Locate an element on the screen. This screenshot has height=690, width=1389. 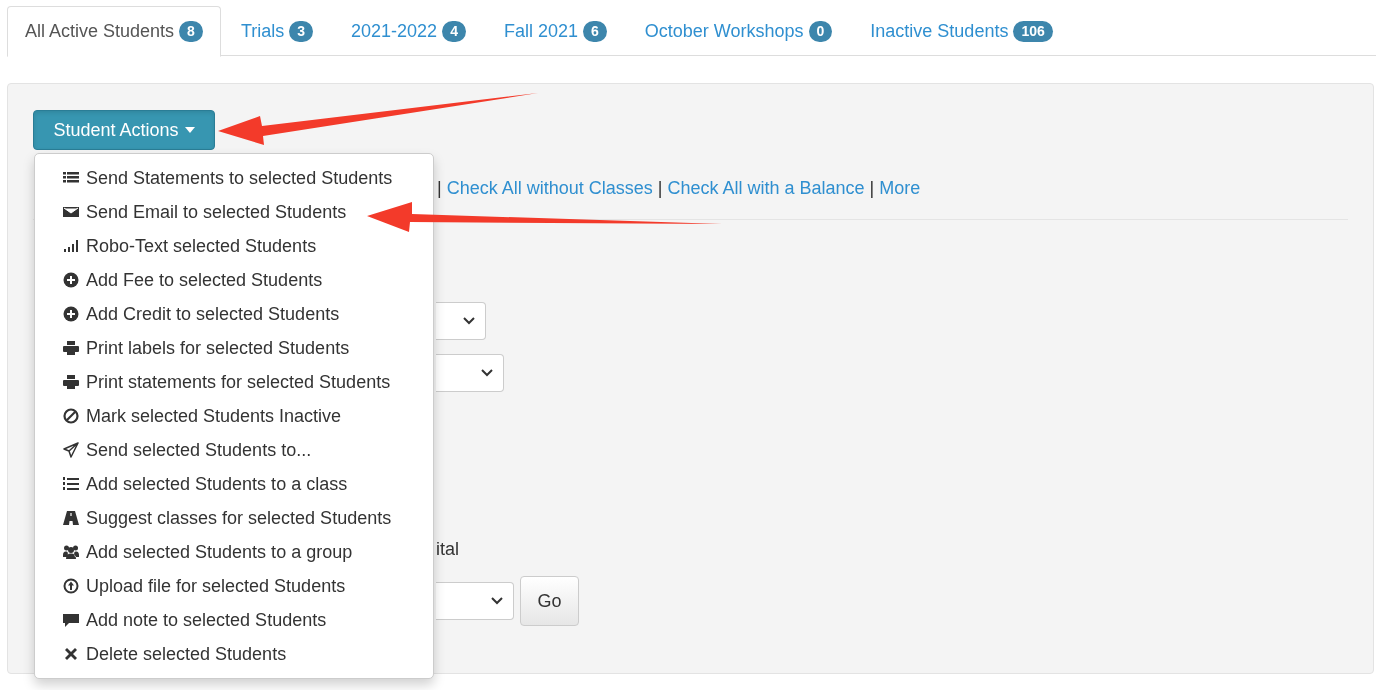
menu-item: Delete selected Students is located at coordinates (234, 654).